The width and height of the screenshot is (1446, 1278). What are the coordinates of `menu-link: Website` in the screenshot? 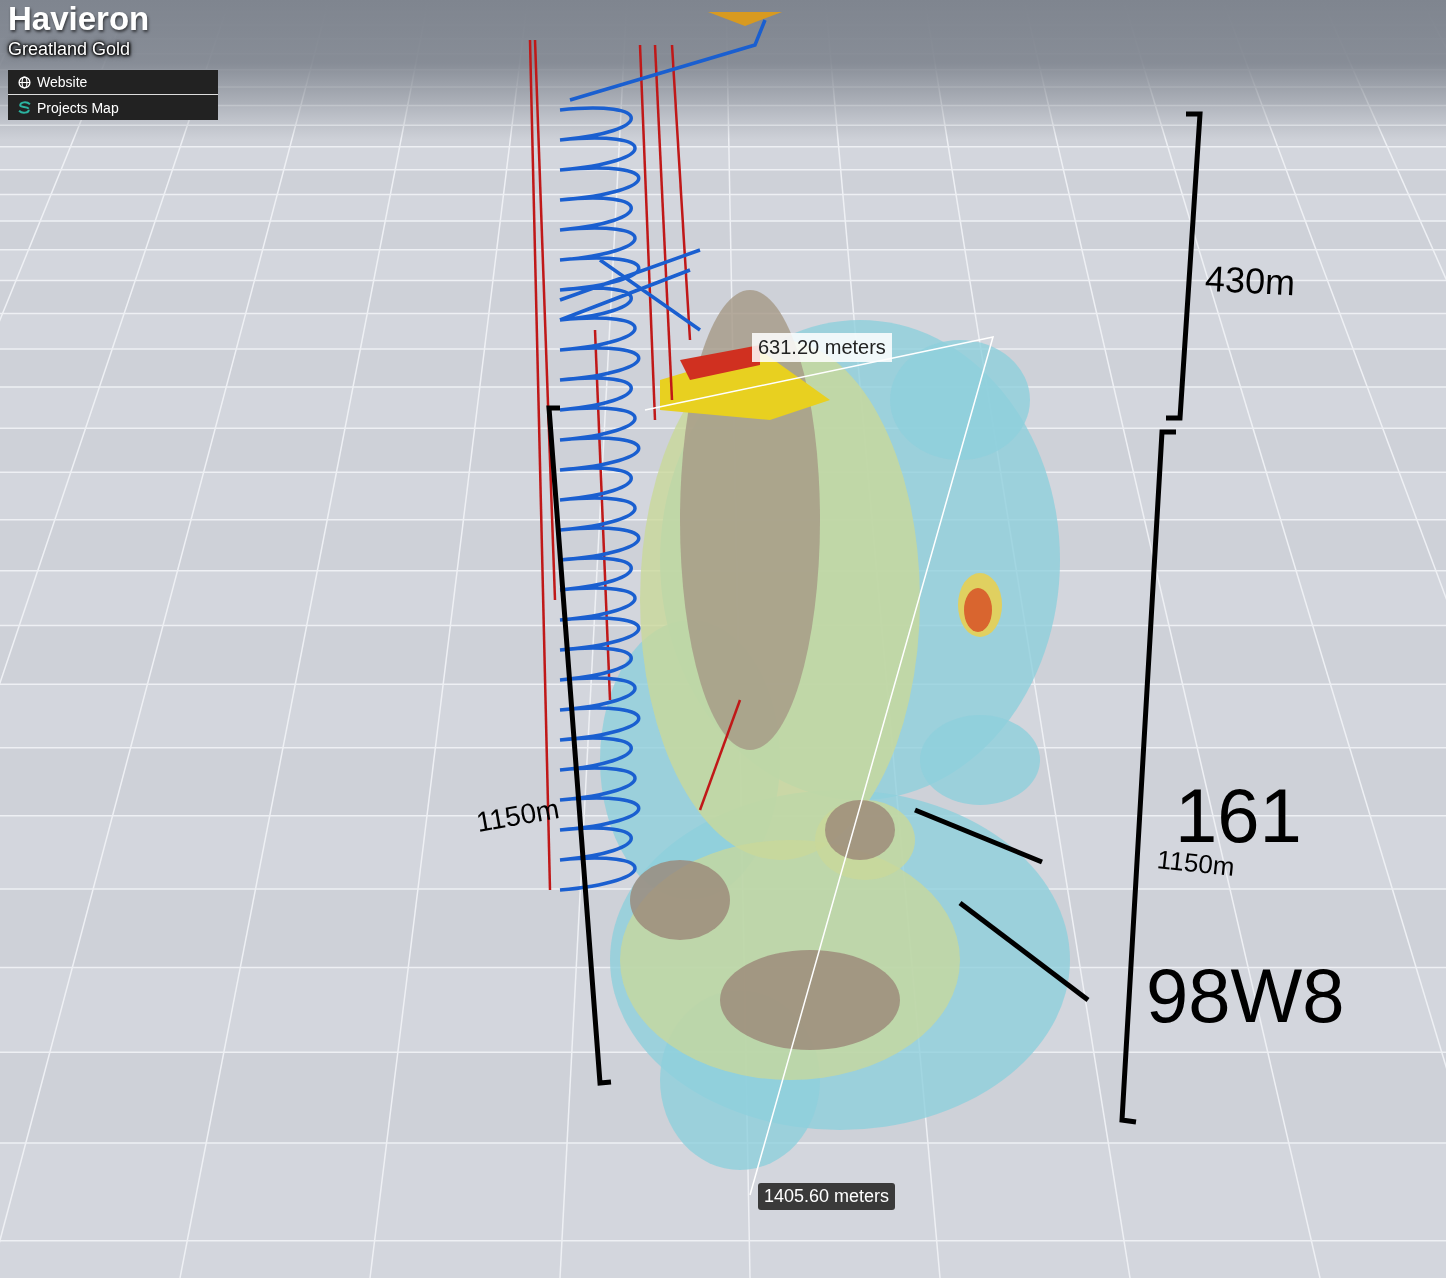 It's located at (113, 82).